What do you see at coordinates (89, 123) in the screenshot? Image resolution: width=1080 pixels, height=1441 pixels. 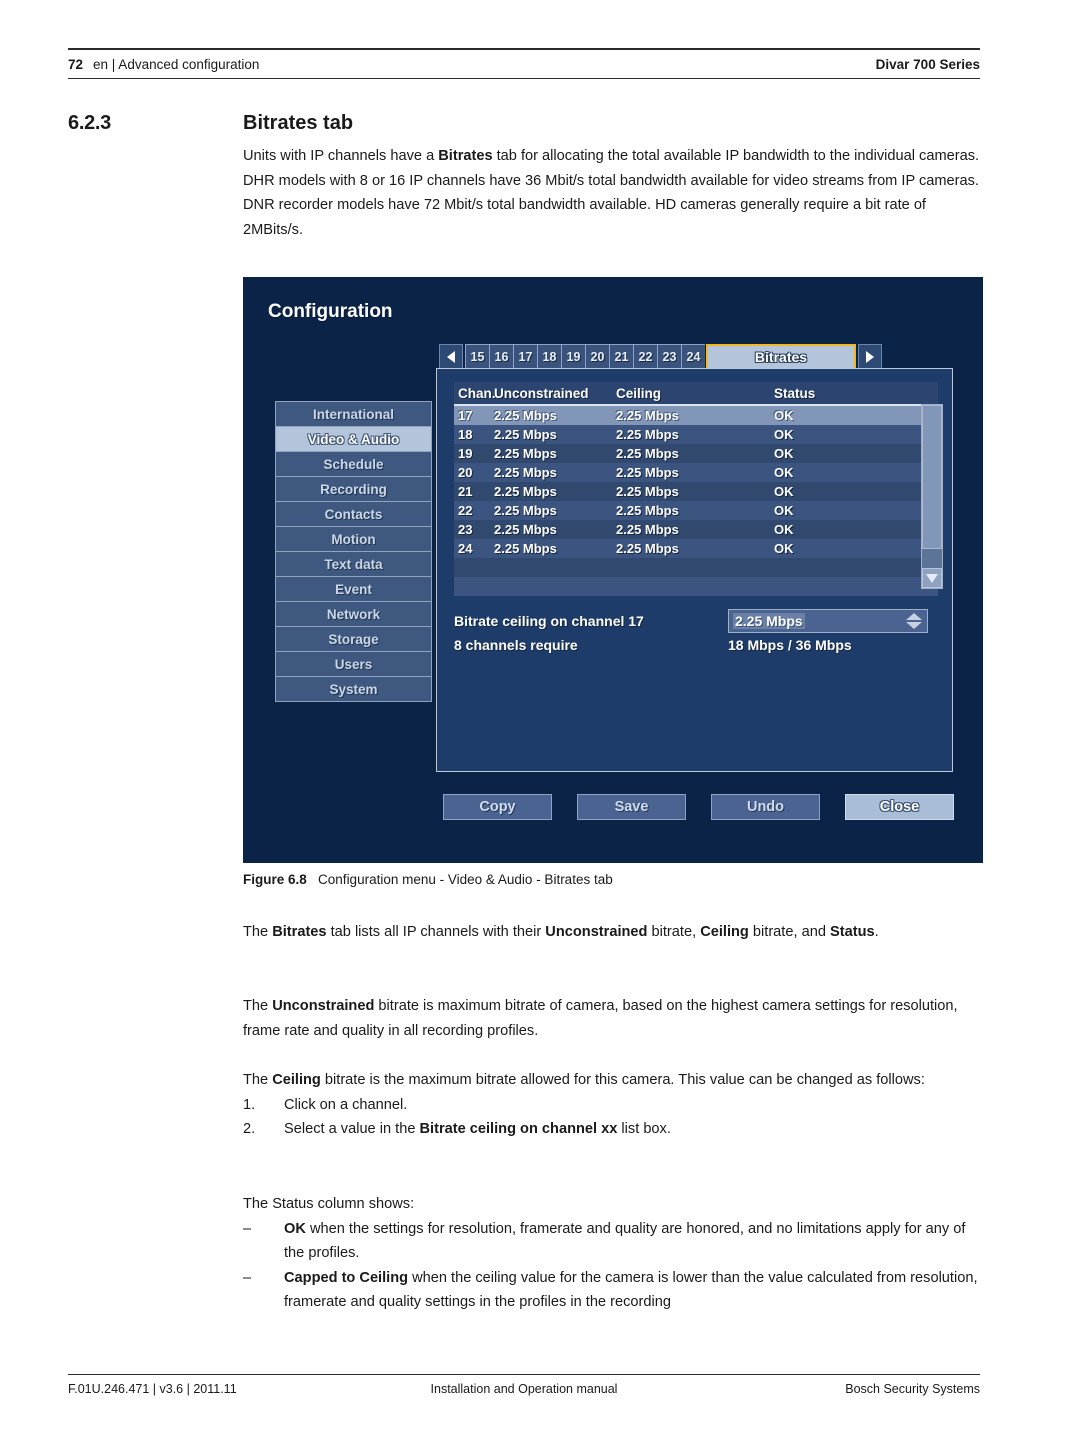 I see `section-number: 6.2.3` at bounding box center [89, 123].